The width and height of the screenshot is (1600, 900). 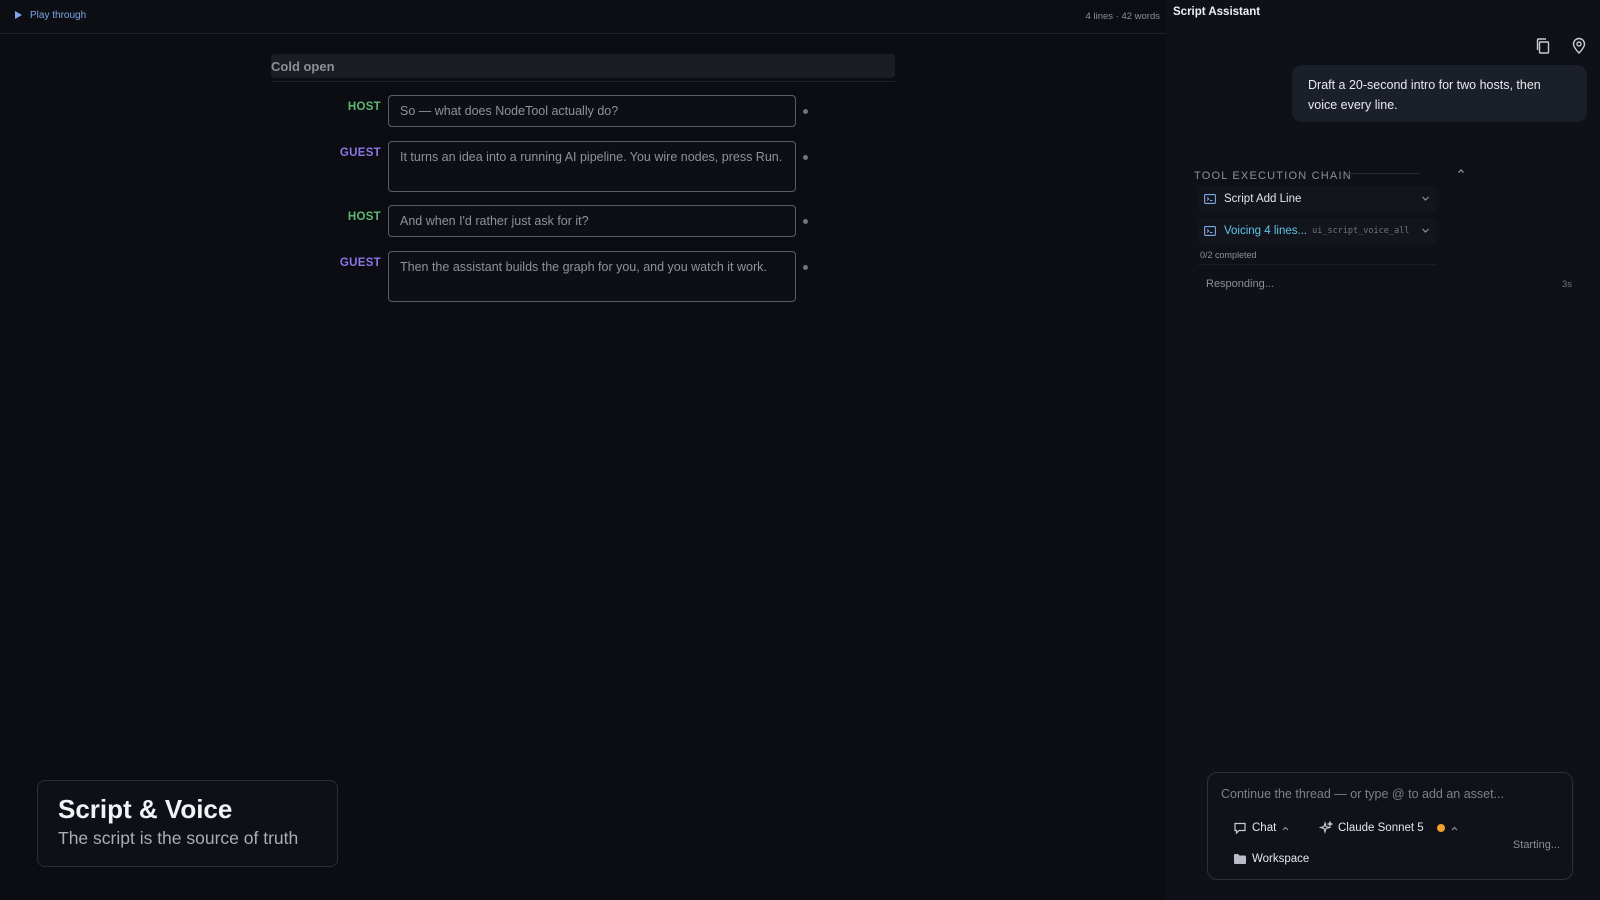 I want to click on line-text-field: And when I'd rather just ask for it?, so click(x=592, y=221).